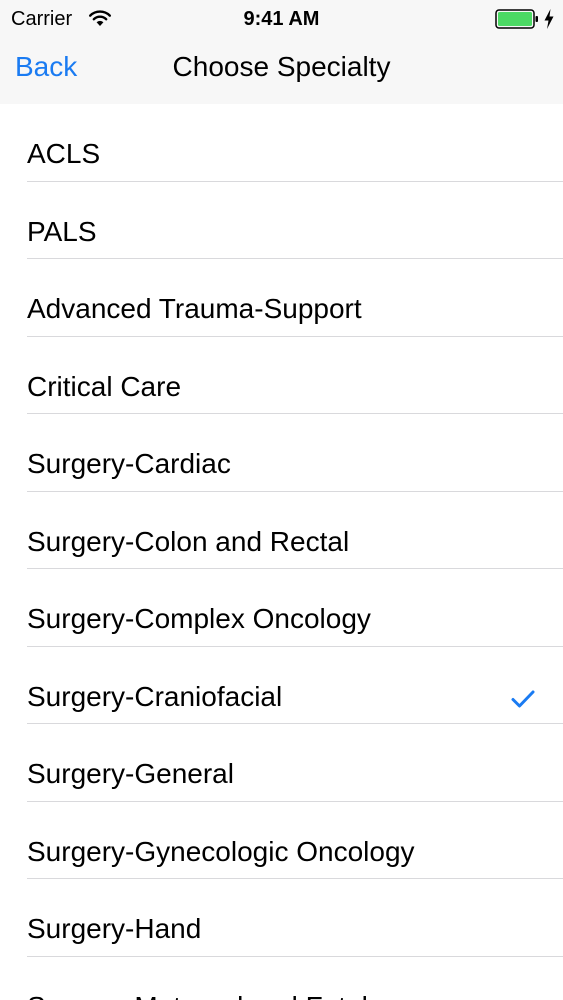  What do you see at coordinates (199, 618) in the screenshot?
I see `list-item-label: Surgery-Complex Oncology` at bounding box center [199, 618].